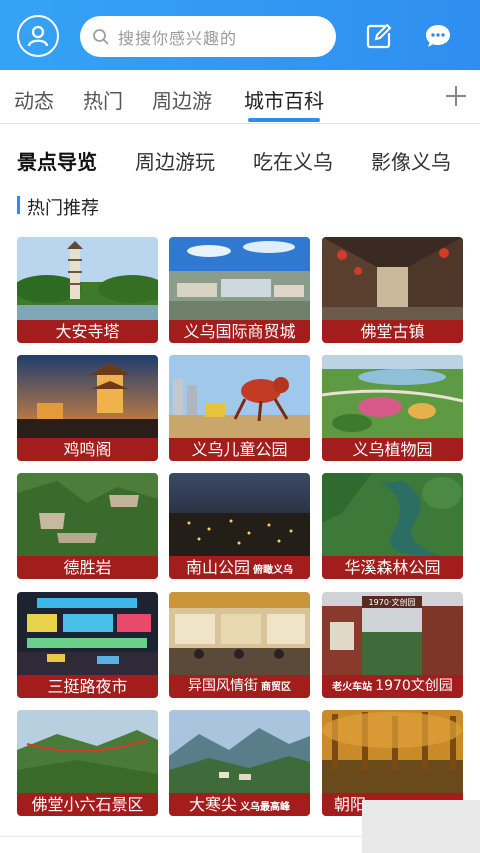 The image size is (480, 853). What do you see at coordinates (273, 570) in the screenshot?
I see `tile-label-tag: 俯瞰义乌` at bounding box center [273, 570].